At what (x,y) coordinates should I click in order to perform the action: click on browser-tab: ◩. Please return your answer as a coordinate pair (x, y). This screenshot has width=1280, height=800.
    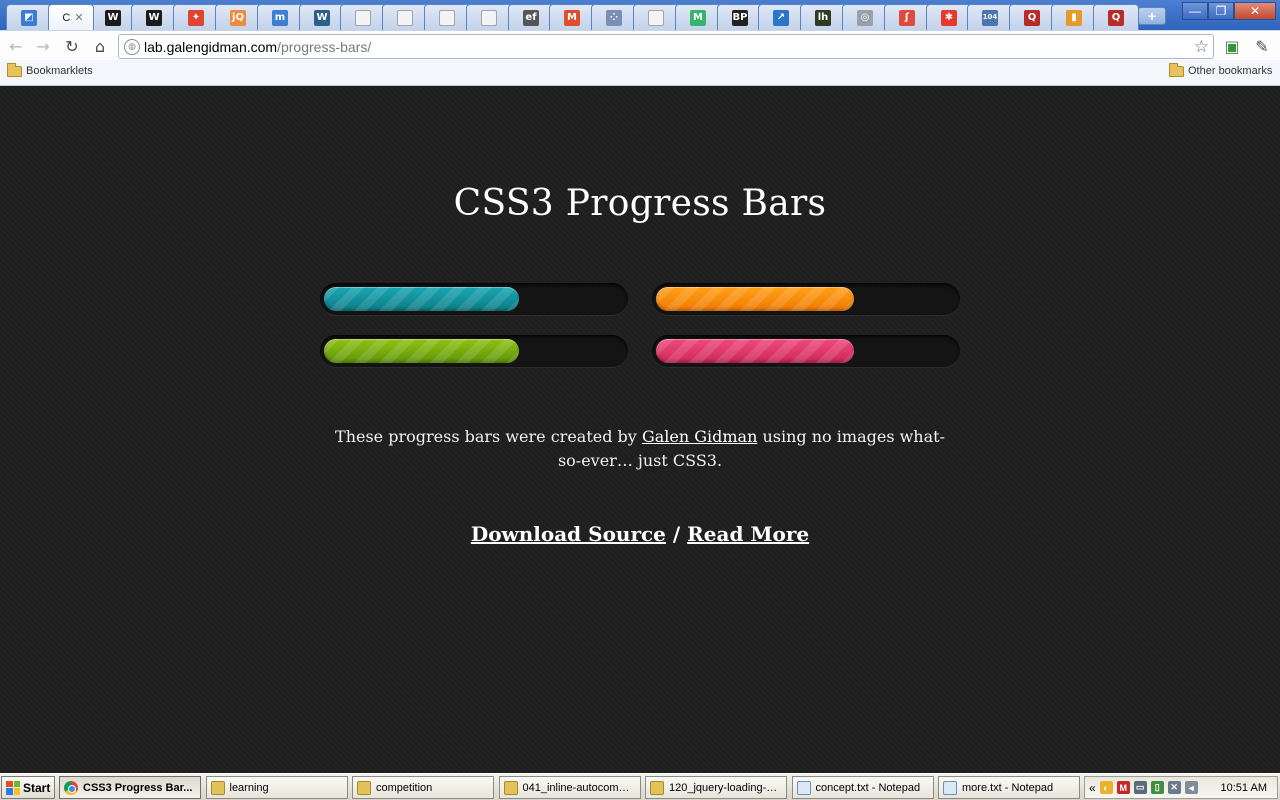
    Looking at the image, I should click on (29, 17).